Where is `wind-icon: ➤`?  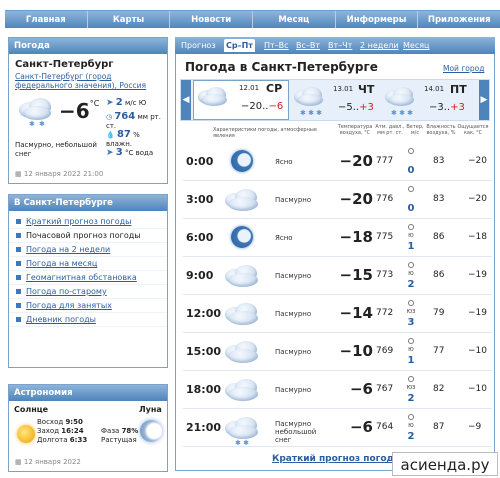 wind-icon: ➤ is located at coordinates (110, 103).